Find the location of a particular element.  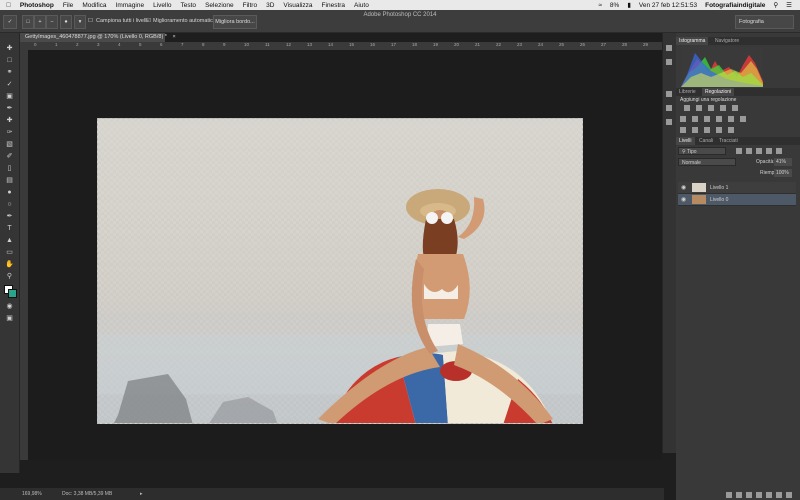

history-panel-icon is located at coordinates (669, 48).